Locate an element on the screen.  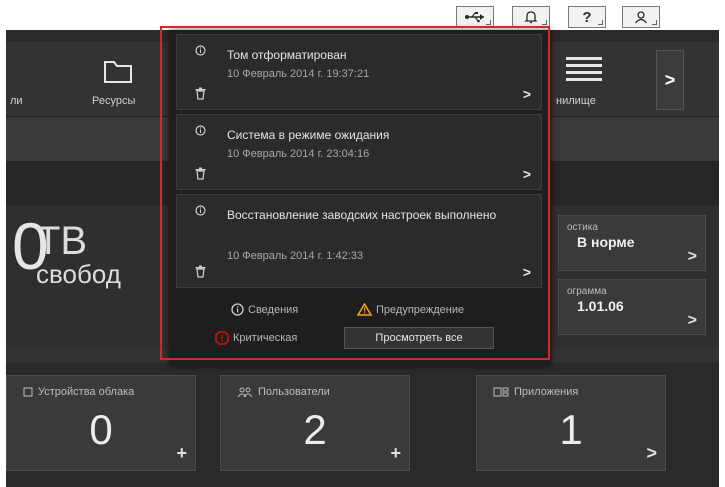
cloud-devices-label: Устройства облака is located at coordinates (86, 392).